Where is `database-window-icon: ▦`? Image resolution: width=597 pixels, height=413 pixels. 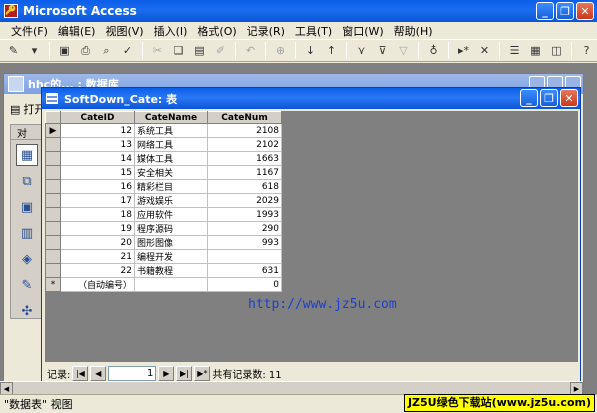 database-window-icon: ▦ is located at coordinates (535, 50).